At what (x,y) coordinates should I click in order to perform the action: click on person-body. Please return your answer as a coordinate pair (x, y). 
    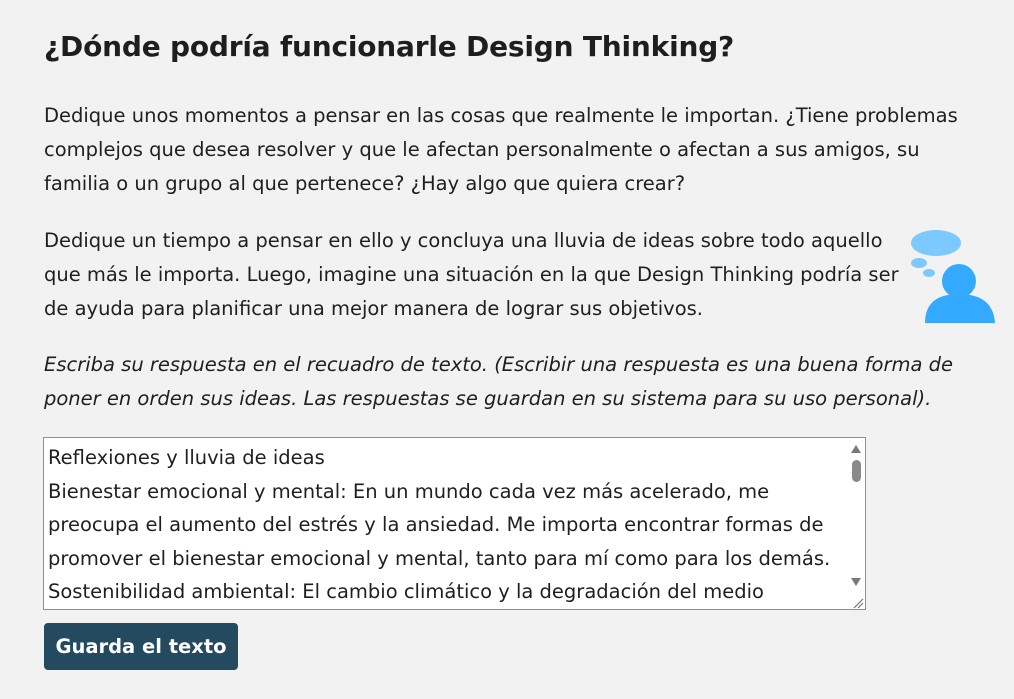
    Looking at the image, I should click on (960, 308).